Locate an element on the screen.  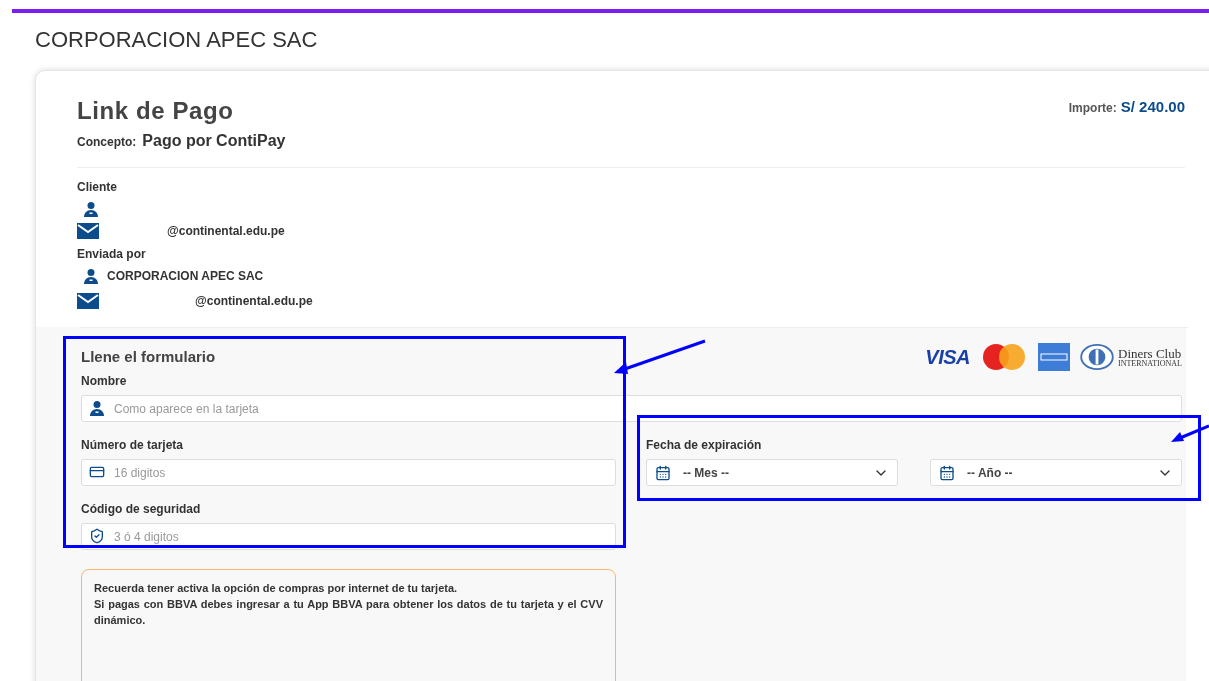
notice-text: Si pagas con BBVA debes ingresar a tu App BBVA para obtener los datos de tu tarjeta y el CVV dinámico. is located at coordinates (348, 612).